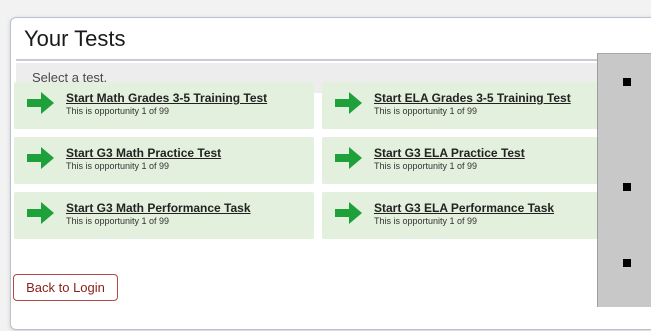 This screenshot has width=651, height=331. What do you see at coordinates (624, 180) in the screenshot?
I see `side-overlay-panel` at bounding box center [624, 180].